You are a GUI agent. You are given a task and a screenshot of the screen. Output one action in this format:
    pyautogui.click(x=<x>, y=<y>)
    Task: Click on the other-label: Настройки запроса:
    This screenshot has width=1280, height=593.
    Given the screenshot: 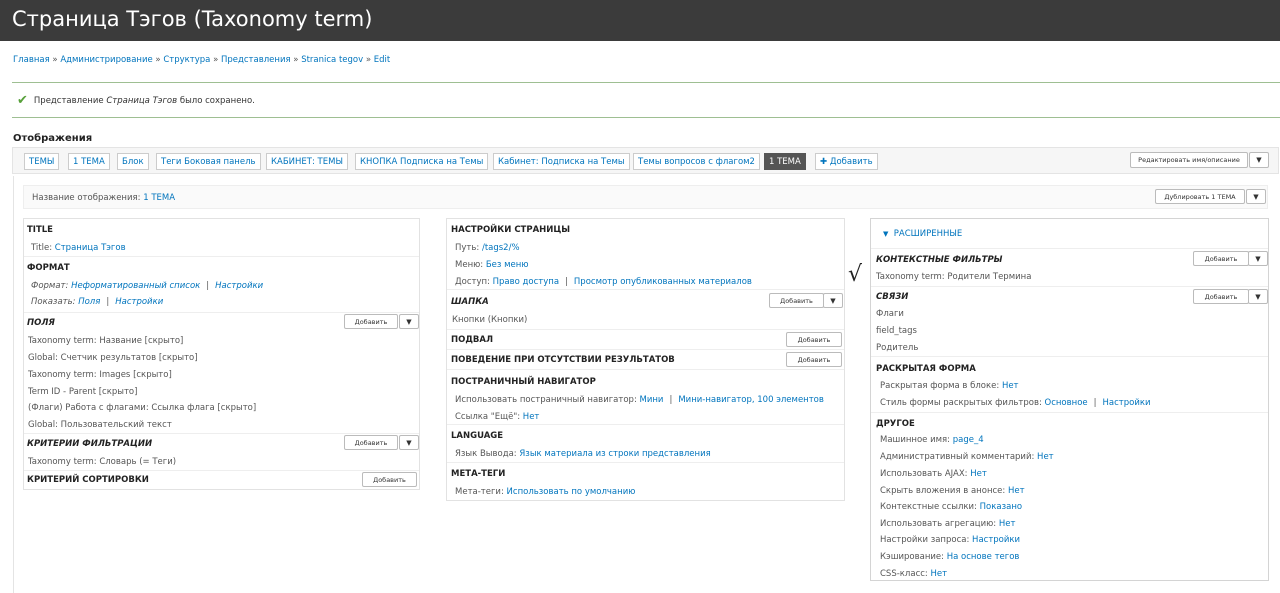 What is the action you would take?
    pyautogui.click(x=925, y=540)
    